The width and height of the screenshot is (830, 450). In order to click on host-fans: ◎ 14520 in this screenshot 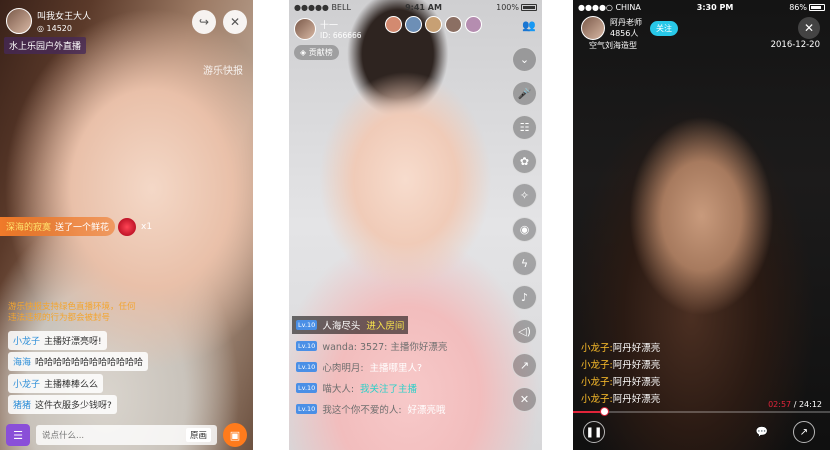, I will do `click(54, 28)`.